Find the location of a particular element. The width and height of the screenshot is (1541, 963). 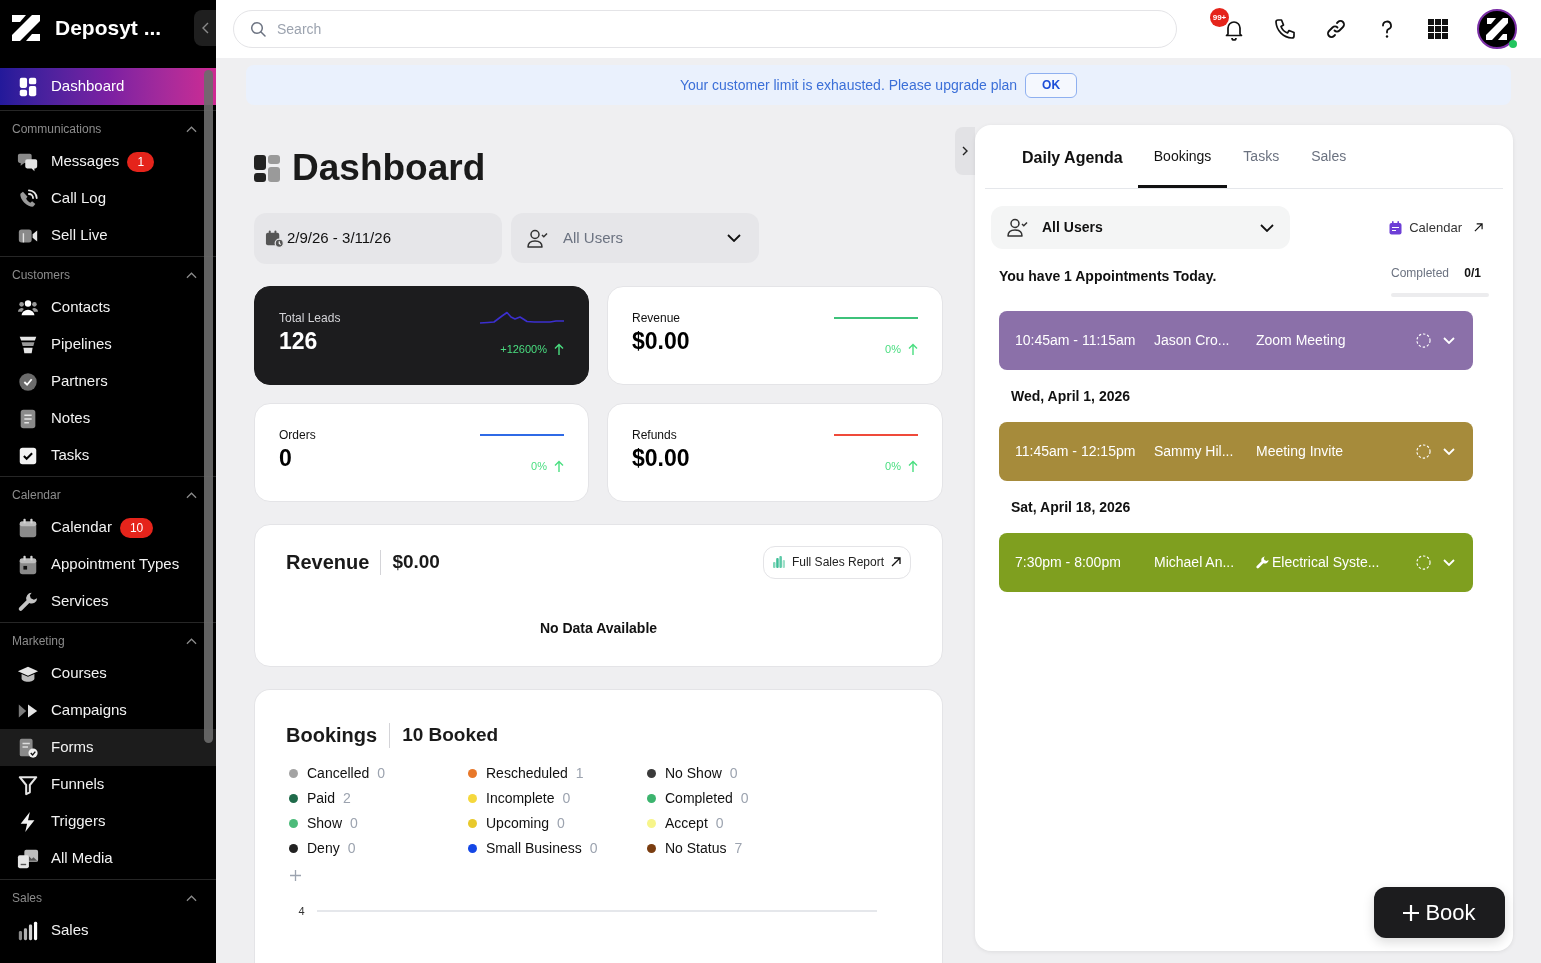

status-count: 1 is located at coordinates (579, 773).